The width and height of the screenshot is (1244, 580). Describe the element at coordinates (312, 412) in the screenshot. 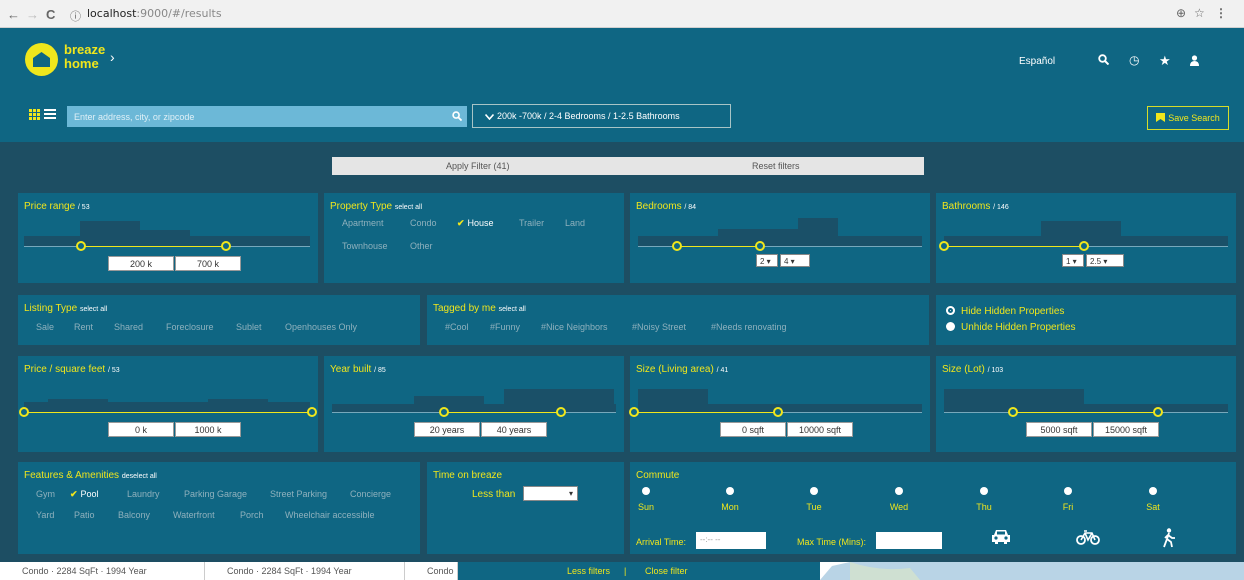

I see `price-sqft-max-handle` at that location.